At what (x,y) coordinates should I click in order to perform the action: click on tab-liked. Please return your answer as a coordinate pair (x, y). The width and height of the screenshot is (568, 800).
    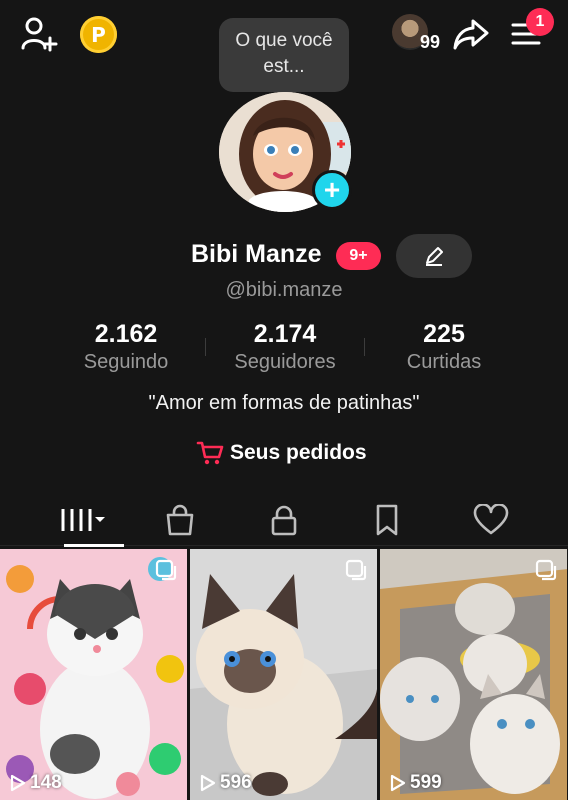
    Looking at the image, I should click on (491, 520).